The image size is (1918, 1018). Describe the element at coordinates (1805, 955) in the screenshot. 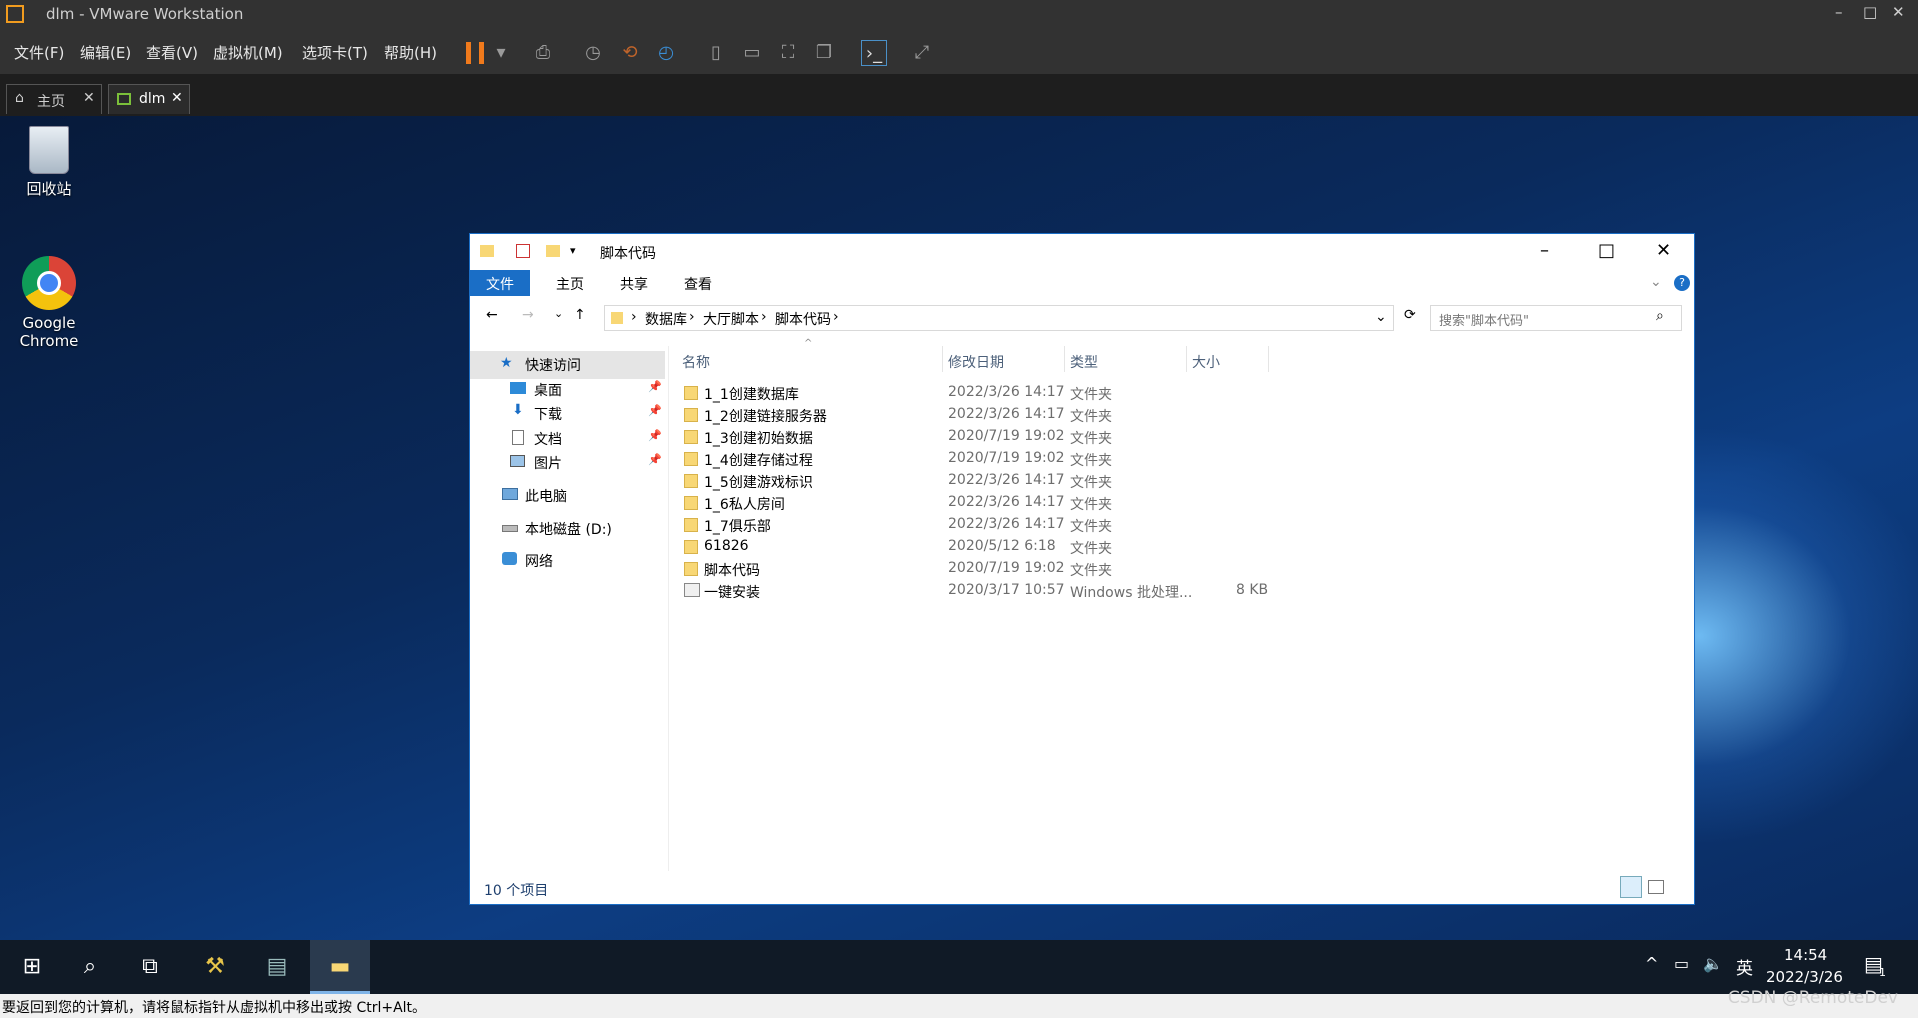

I see `clock-time: 14:54` at that location.